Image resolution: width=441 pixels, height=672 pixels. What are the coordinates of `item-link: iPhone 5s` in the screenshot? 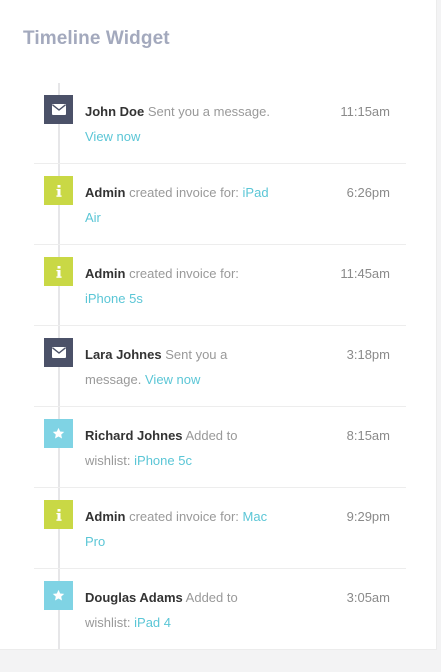 It's located at (114, 298).